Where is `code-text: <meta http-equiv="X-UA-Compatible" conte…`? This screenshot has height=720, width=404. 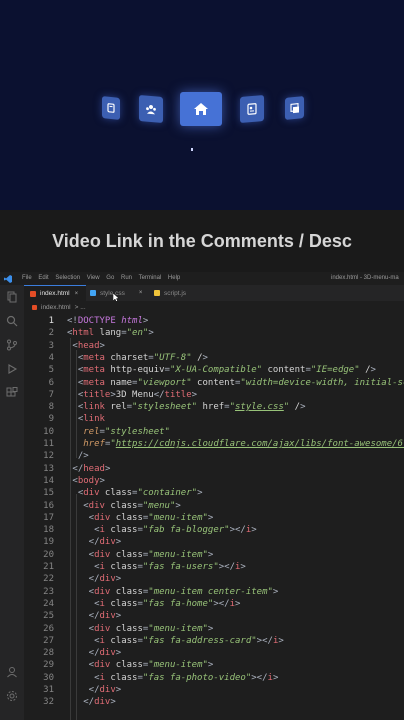
code-text: <meta http-equiv="X-UA-Compatible" conte… is located at coordinates (226, 370).